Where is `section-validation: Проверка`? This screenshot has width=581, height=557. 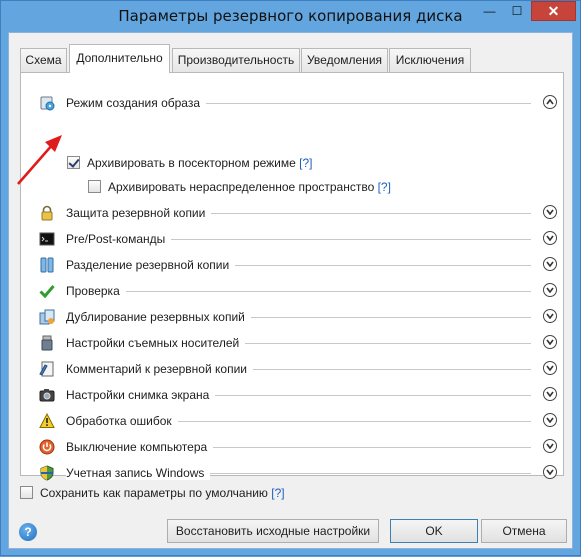 section-validation: Проверка is located at coordinates (298, 291).